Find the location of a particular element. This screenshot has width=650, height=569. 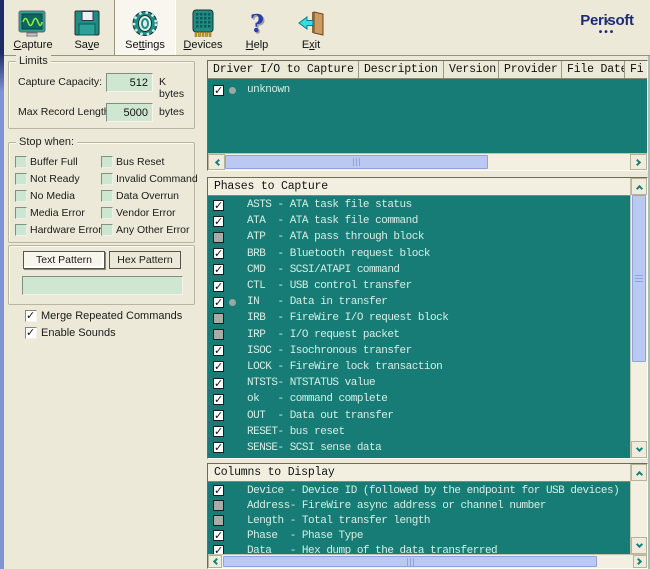

driver-column-header: Version is located at coordinates (471, 69).